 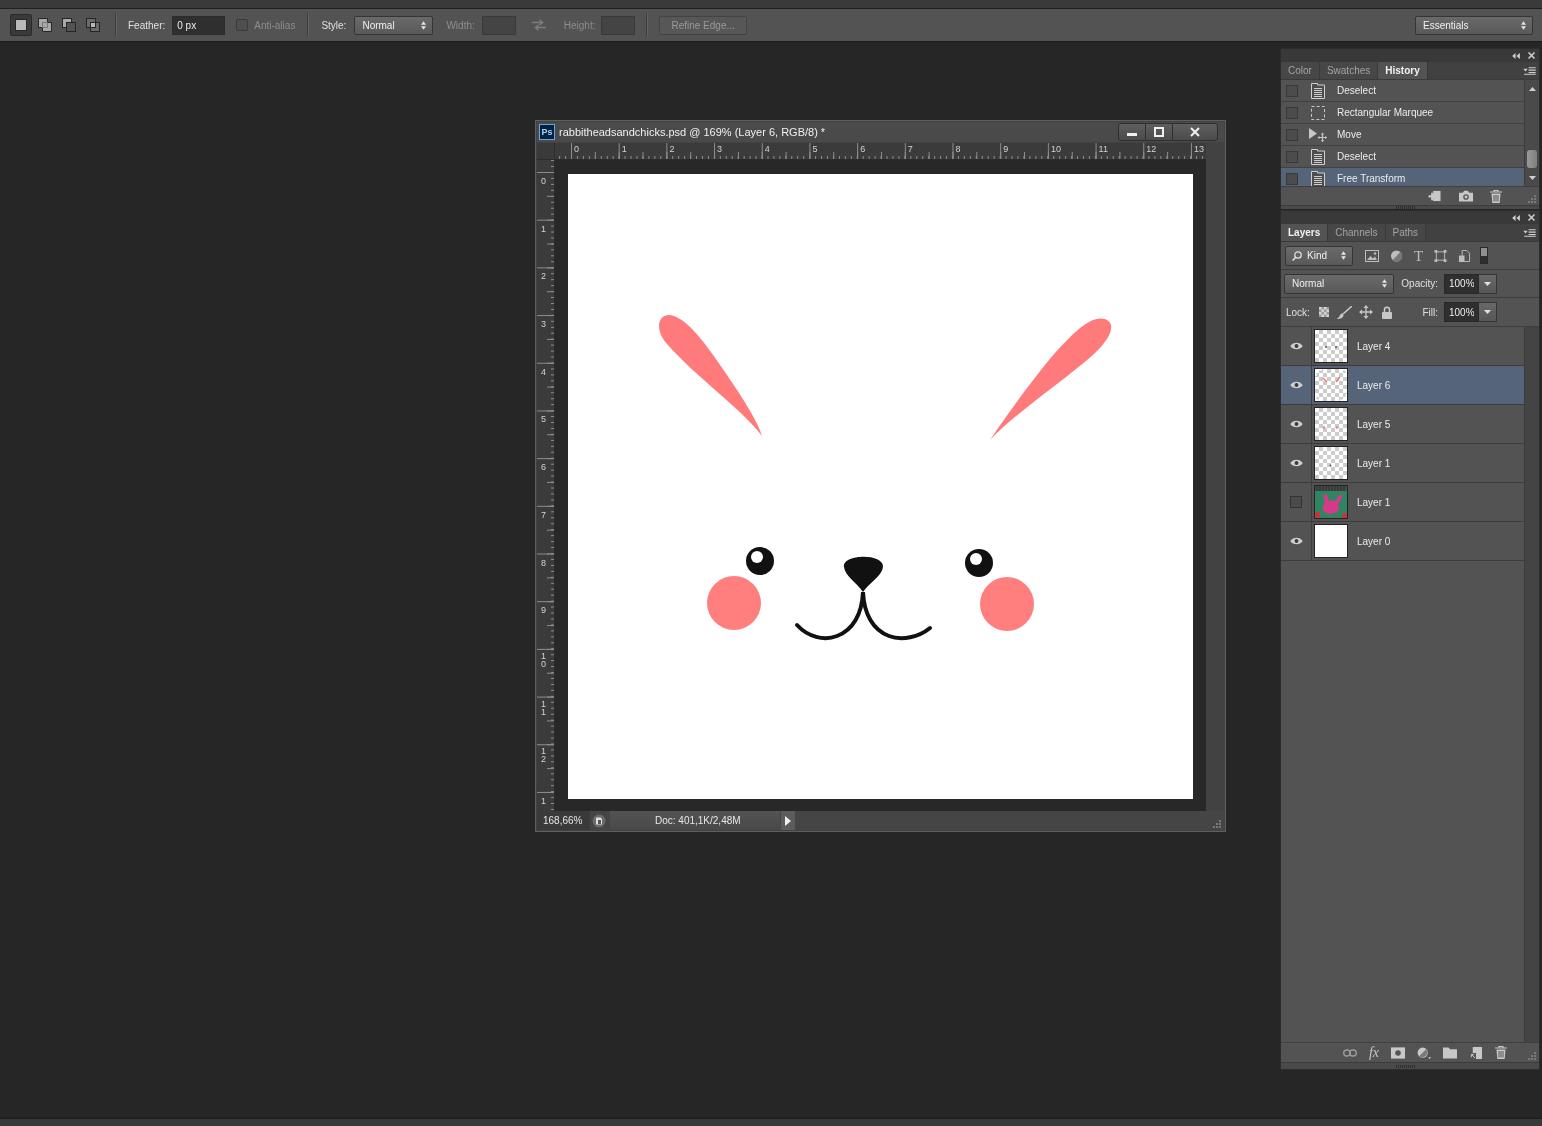 I want to click on height-label: Height:, so click(x=579, y=25).